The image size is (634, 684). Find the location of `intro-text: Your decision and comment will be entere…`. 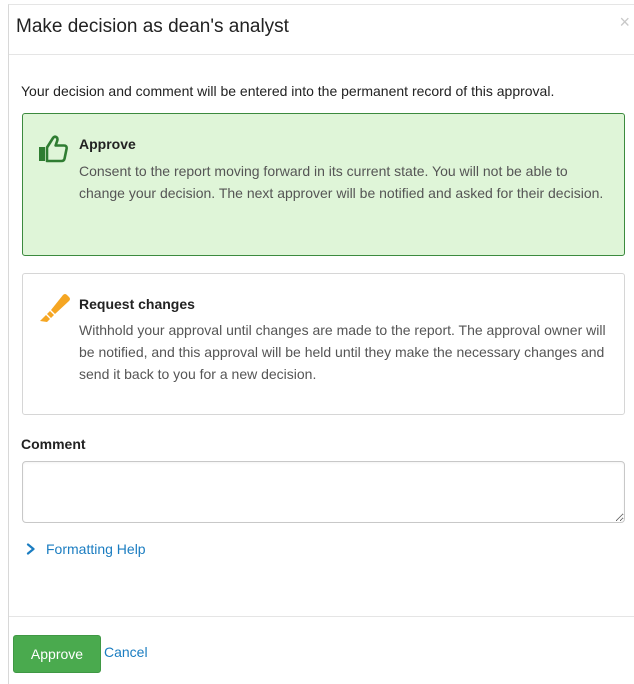

intro-text: Your decision and comment will be entere… is located at coordinates (288, 91).